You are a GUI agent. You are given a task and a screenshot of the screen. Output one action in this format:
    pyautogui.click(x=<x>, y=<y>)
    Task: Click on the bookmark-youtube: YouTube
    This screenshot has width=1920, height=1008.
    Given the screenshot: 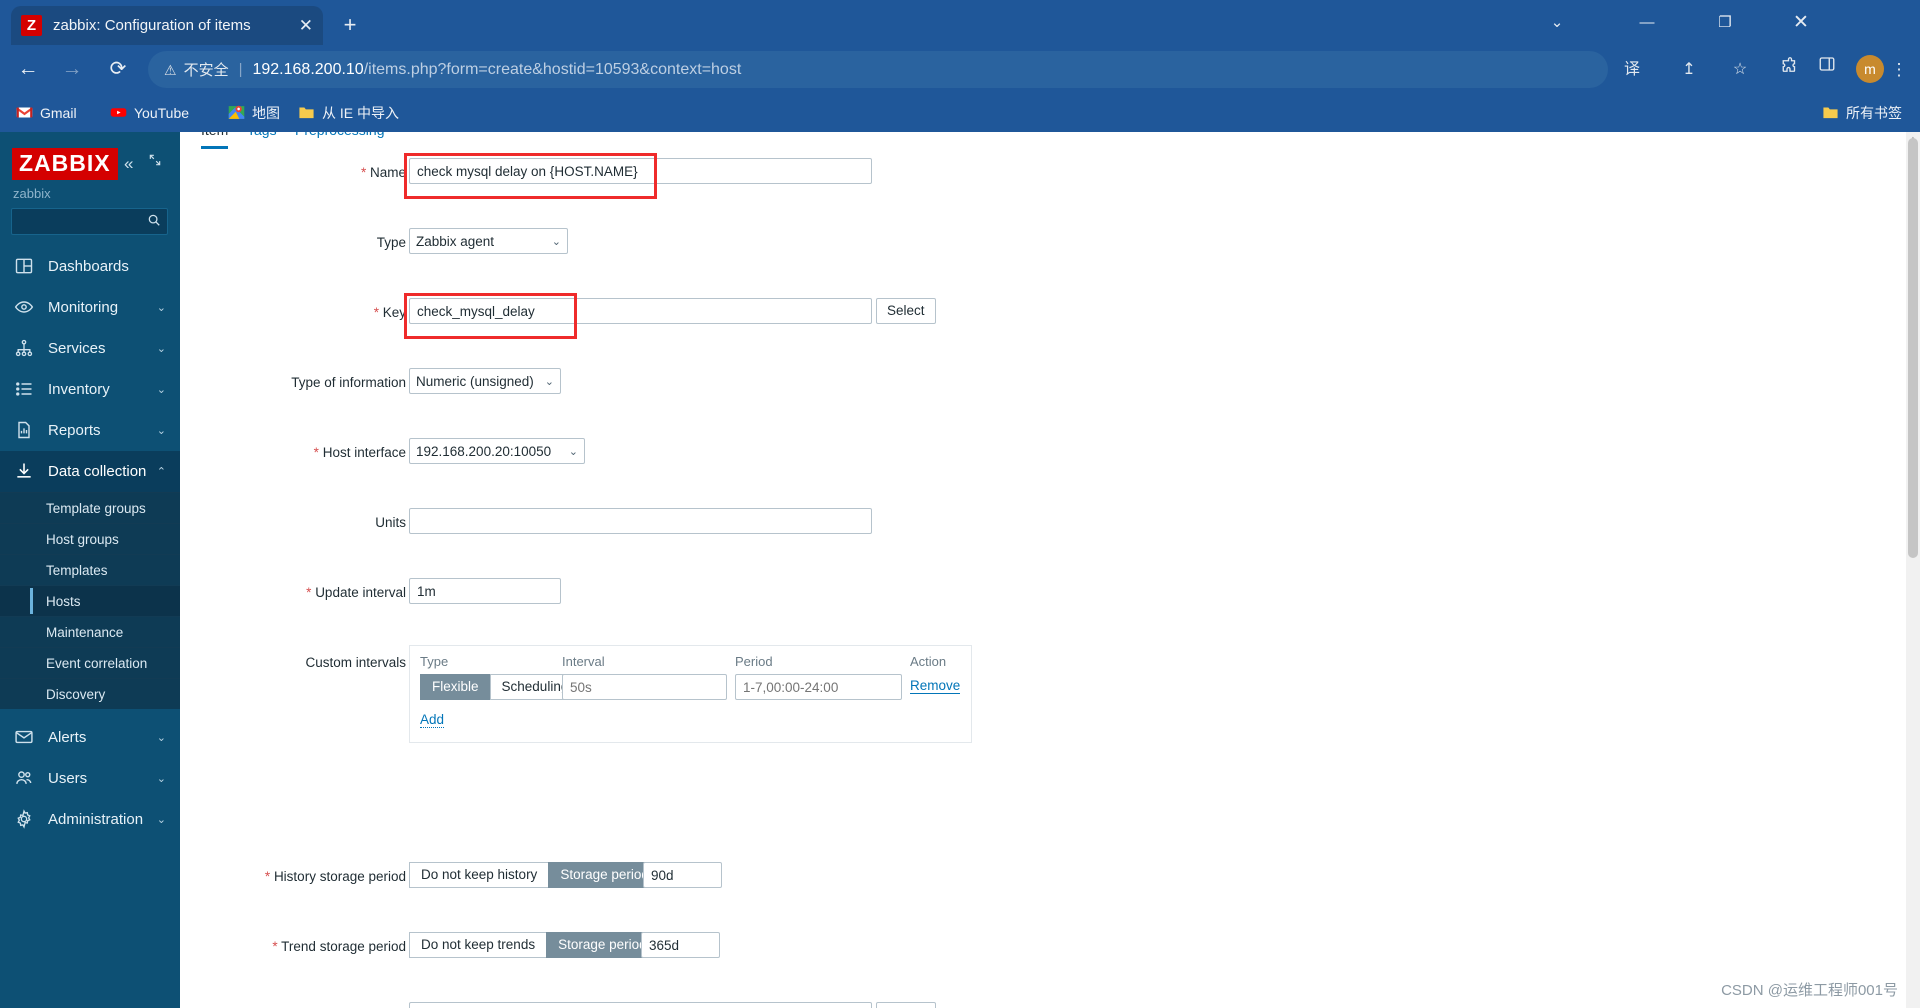 What is the action you would take?
    pyautogui.click(x=149, y=112)
    